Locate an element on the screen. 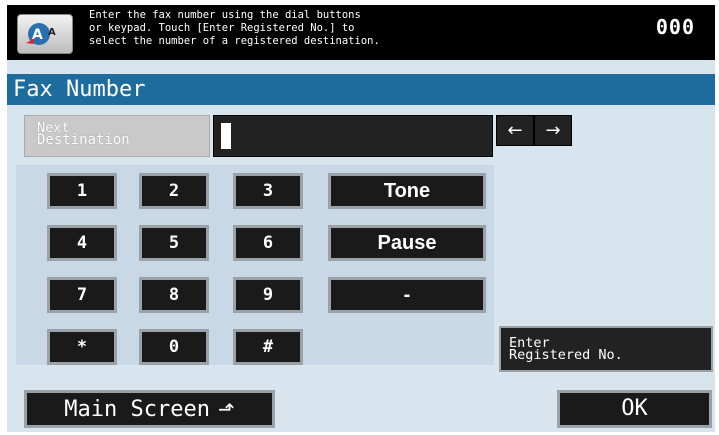 This screenshot has height=435, width=719. key-8: 8 is located at coordinates (174, 295).